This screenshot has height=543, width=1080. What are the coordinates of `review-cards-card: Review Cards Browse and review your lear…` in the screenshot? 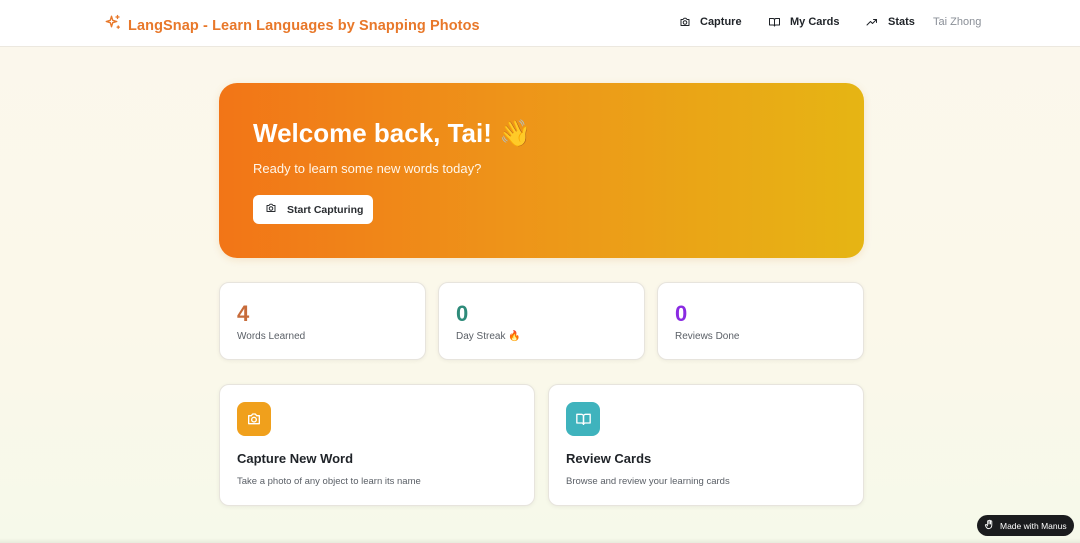 It's located at (706, 445).